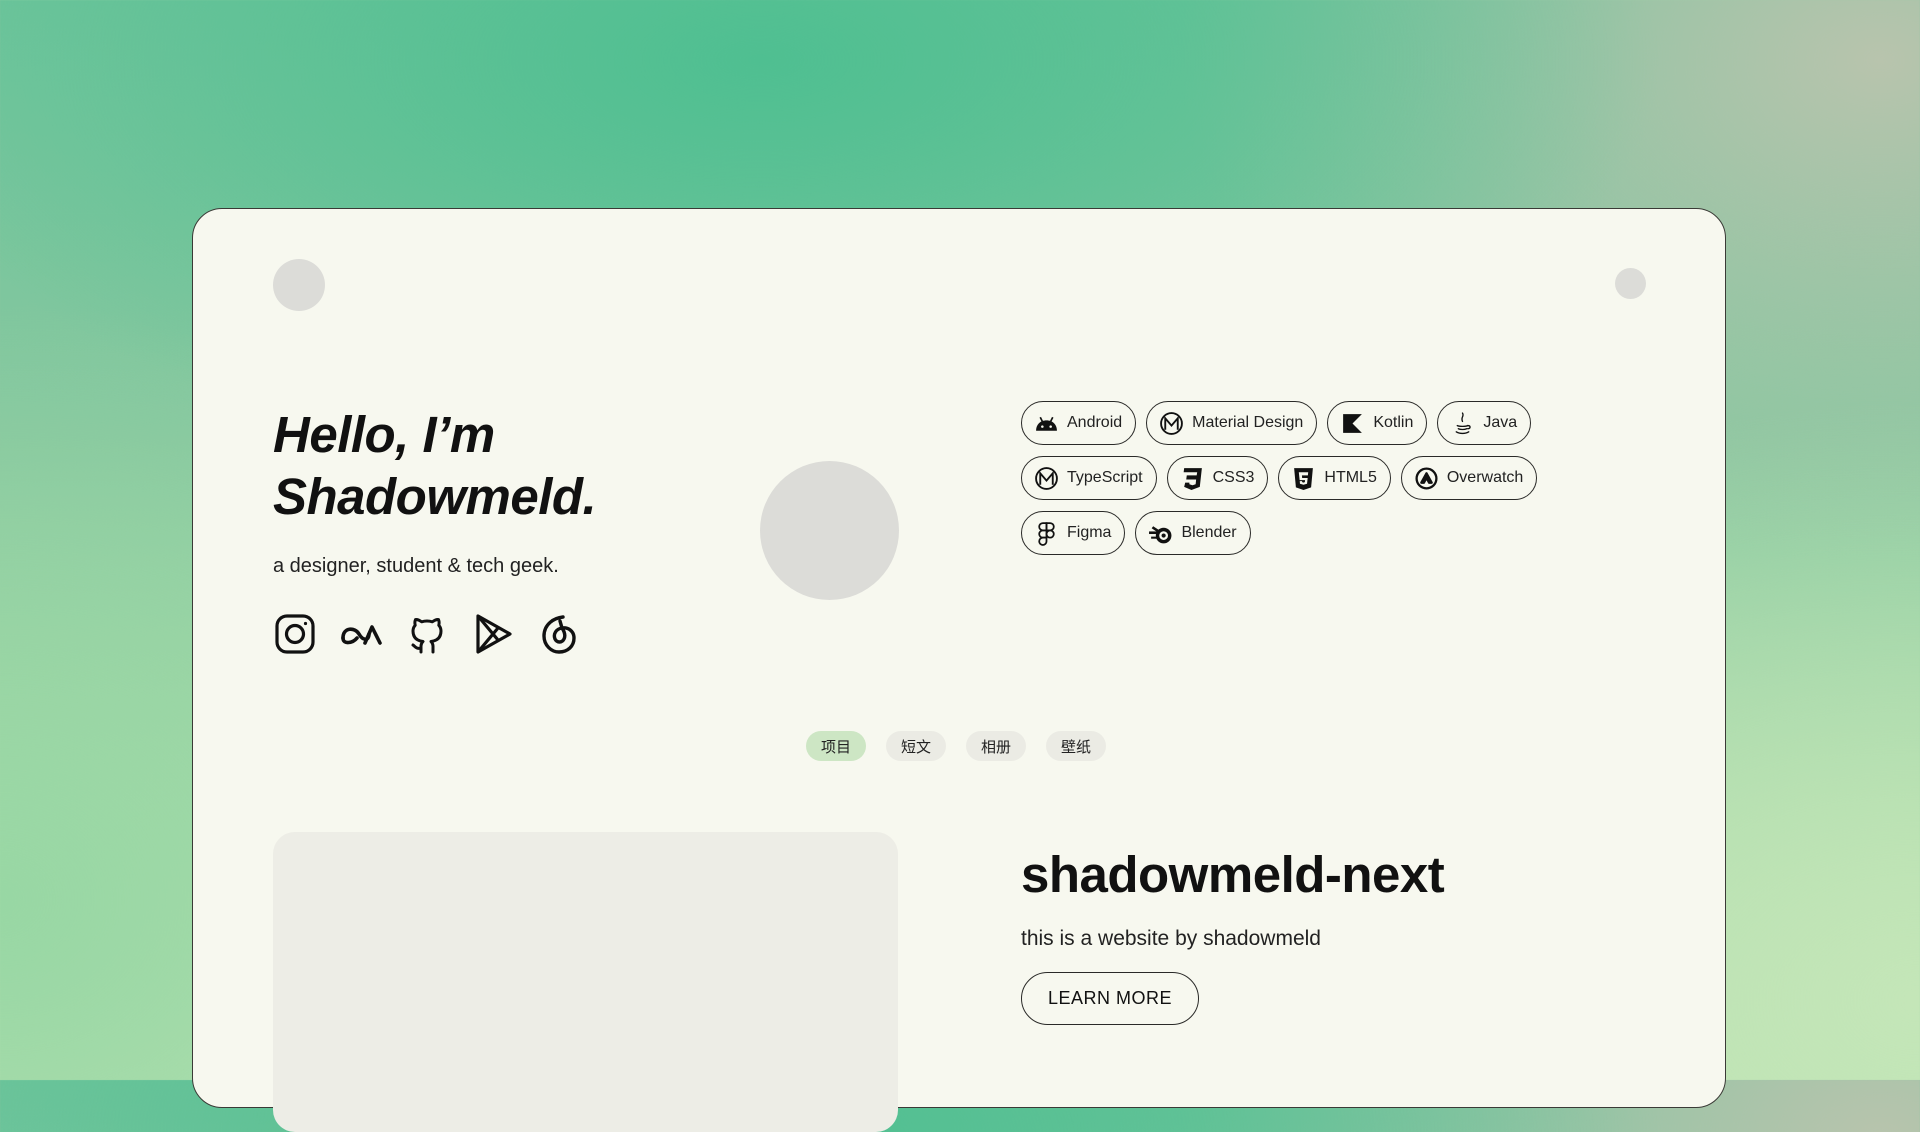 Image resolution: width=1920 pixels, height=1132 pixels. I want to click on kotlin-icon, so click(1353, 423).